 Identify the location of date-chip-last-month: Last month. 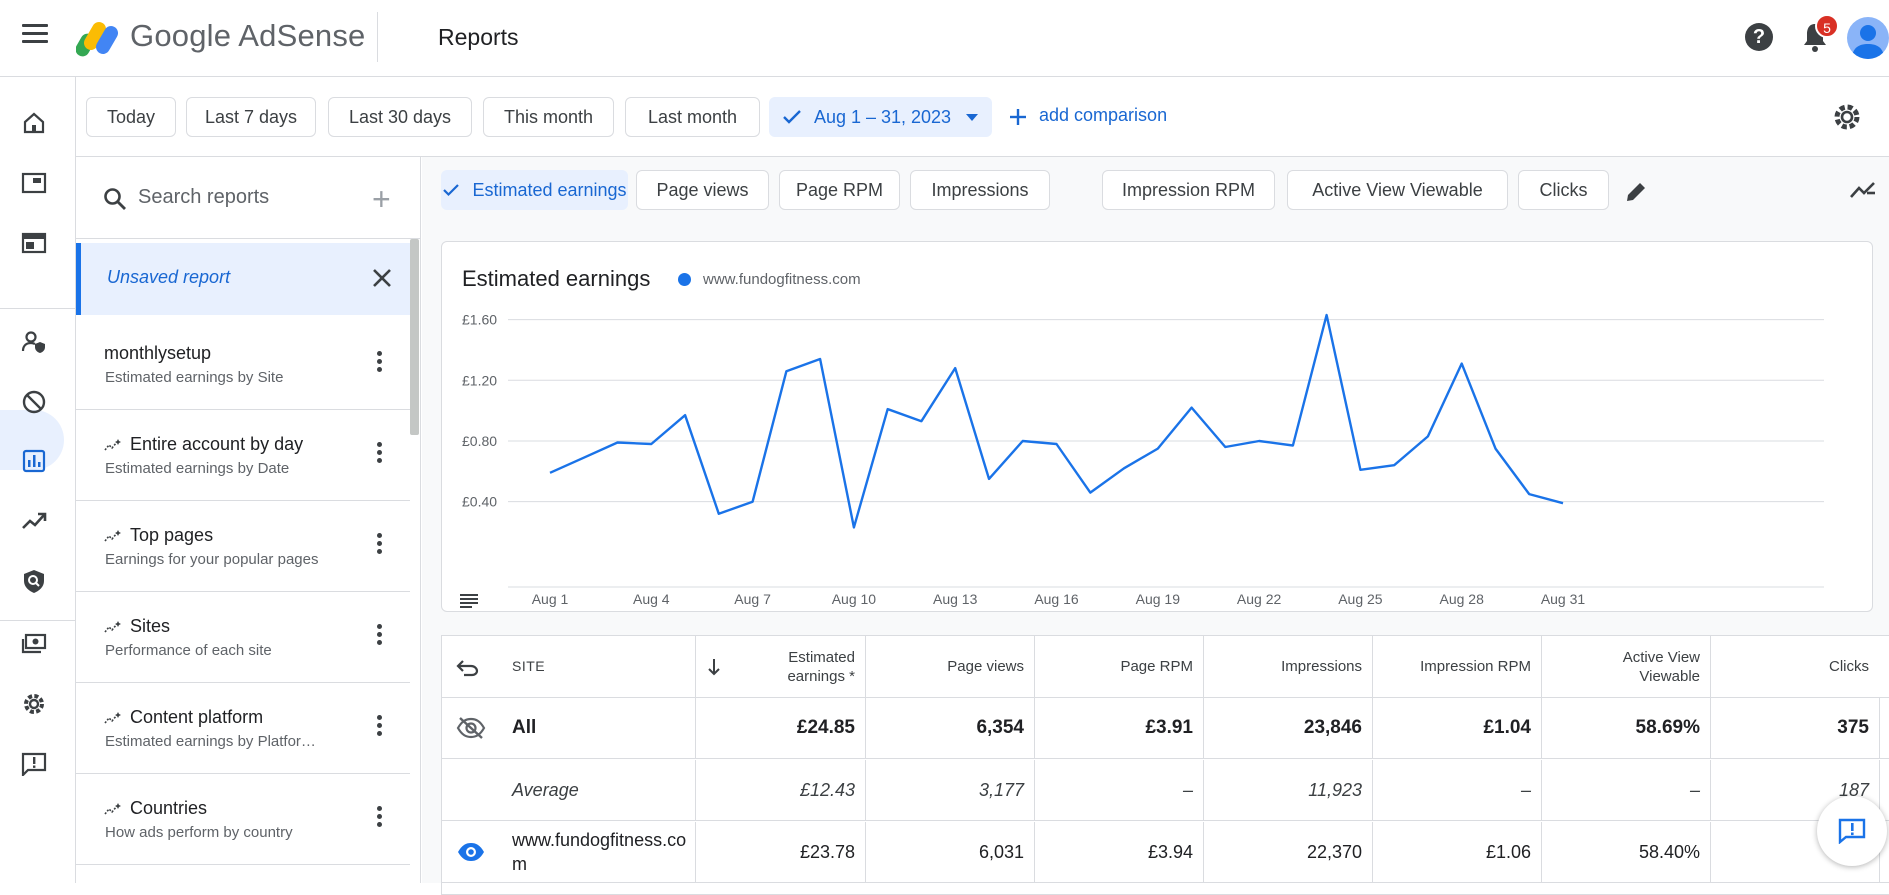
(692, 117).